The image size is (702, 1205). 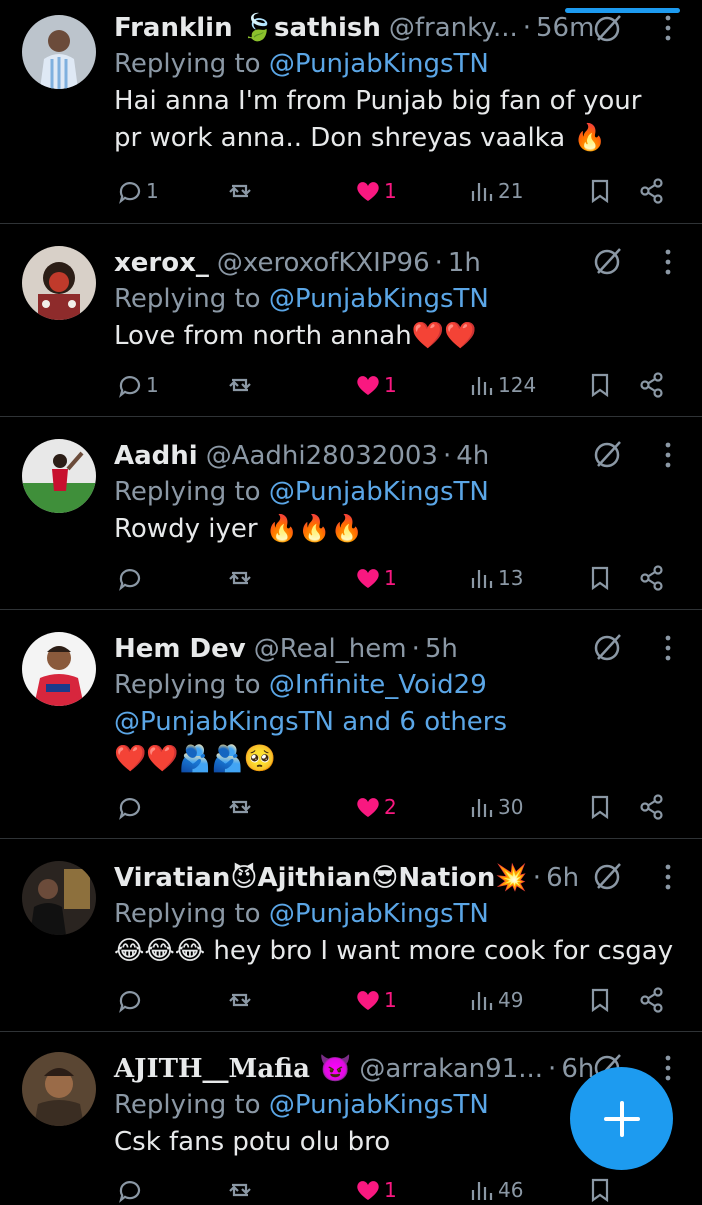 I want to click on author-handle: @xeroxofKXIP96, so click(x=323, y=263).